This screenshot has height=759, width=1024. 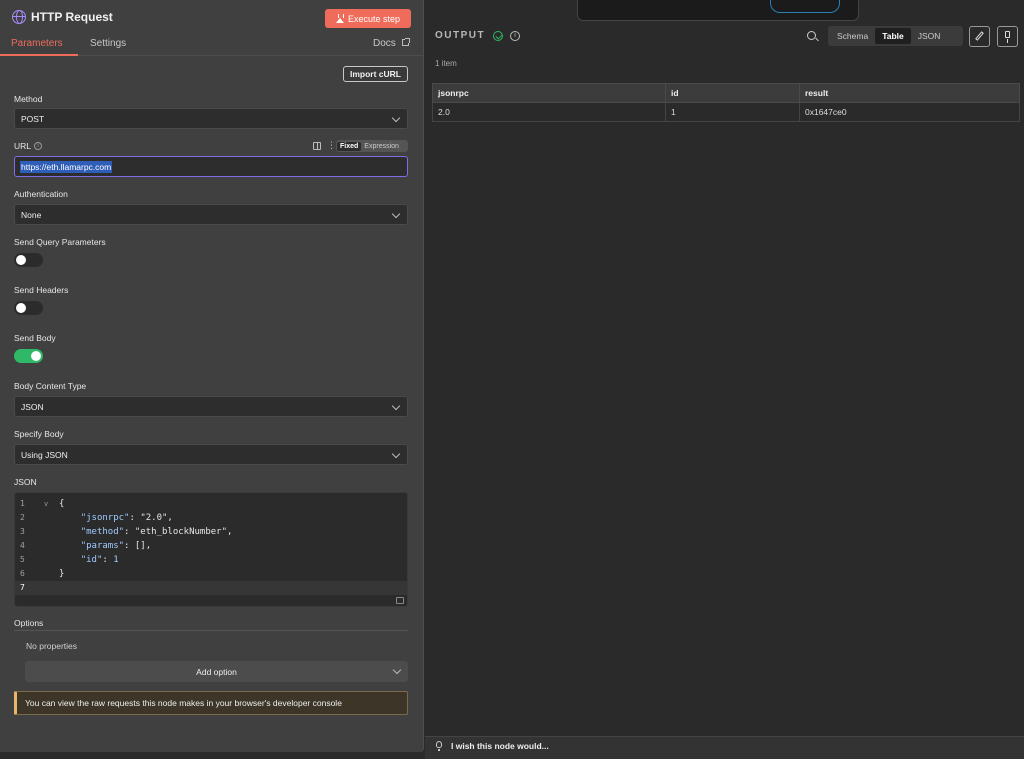 I want to click on url-input: https://eth.llamarpc.com, so click(x=211, y=166).